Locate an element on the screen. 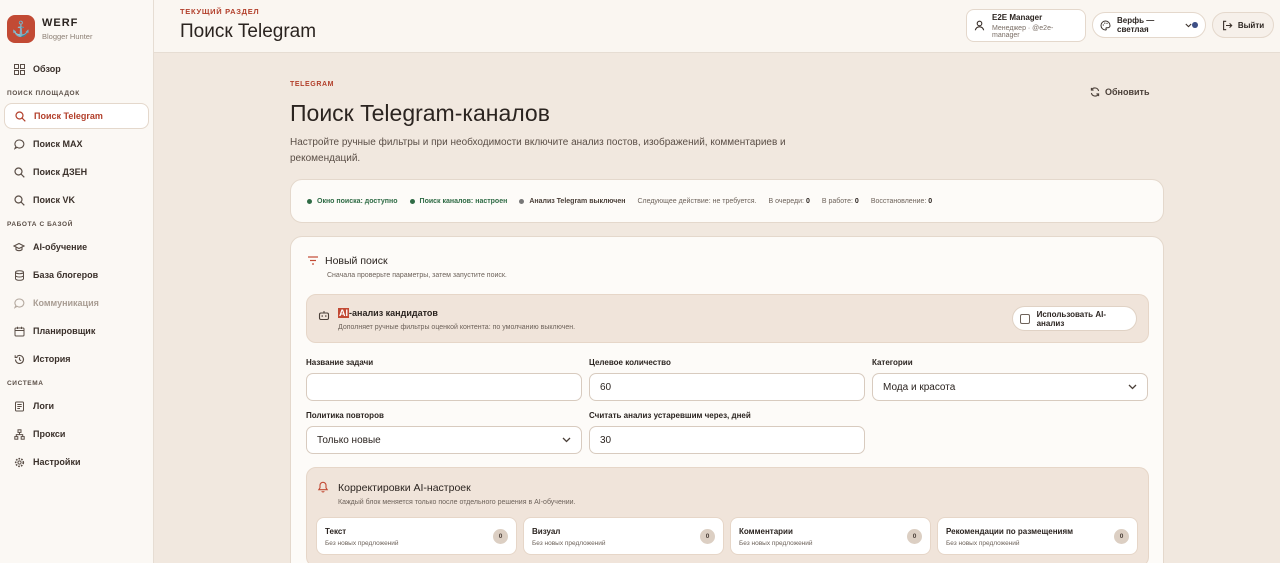 Image resolution: width=1280 pixels, height=563 pixels. status-queue: В очереди: 0 is located at coordinates (789, 201).